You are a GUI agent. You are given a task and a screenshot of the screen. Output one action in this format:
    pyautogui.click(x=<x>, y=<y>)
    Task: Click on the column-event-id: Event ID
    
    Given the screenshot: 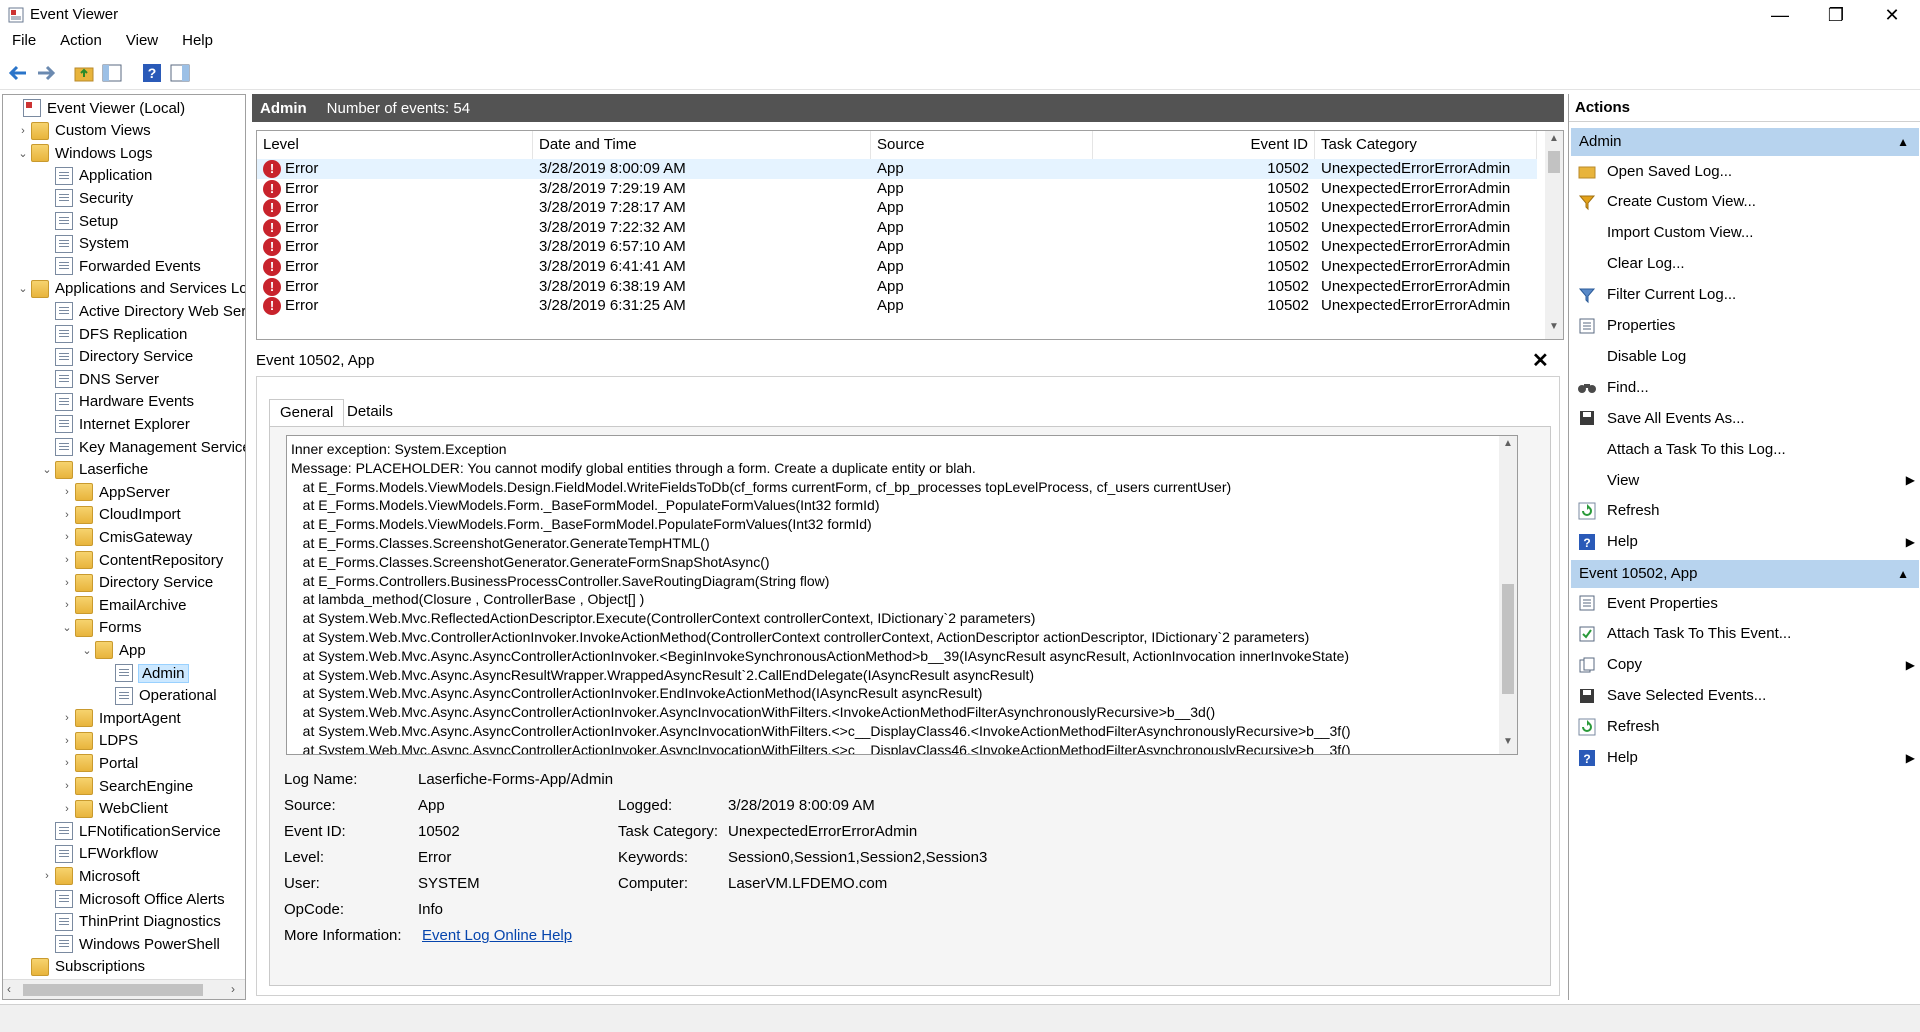 What is the action you would take?
    pyautogui.click(x=1204, y=145)
    